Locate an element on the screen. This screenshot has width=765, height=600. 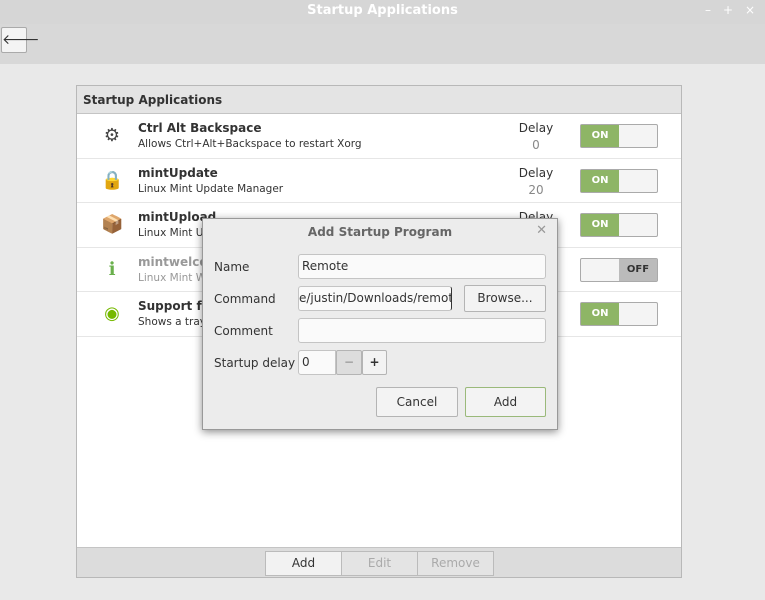
delay-info: Delay 20 is located at coordinates (536, 181).